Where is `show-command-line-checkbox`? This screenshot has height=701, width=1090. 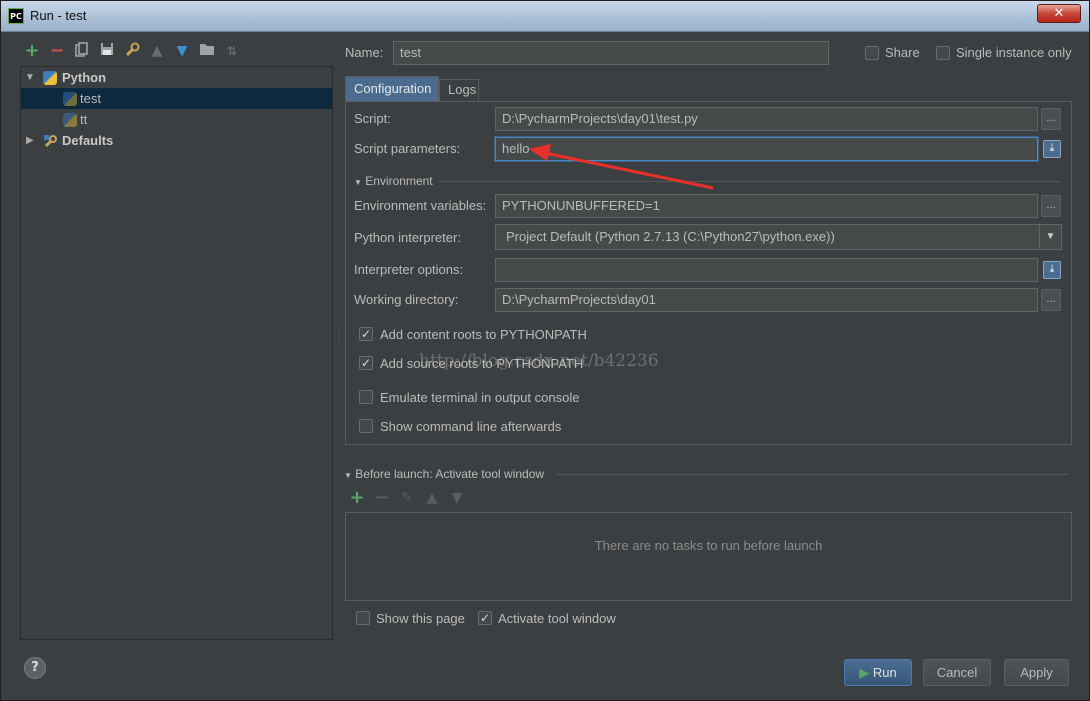 show-command-line-checkbox is located at coordinates (366, 426).